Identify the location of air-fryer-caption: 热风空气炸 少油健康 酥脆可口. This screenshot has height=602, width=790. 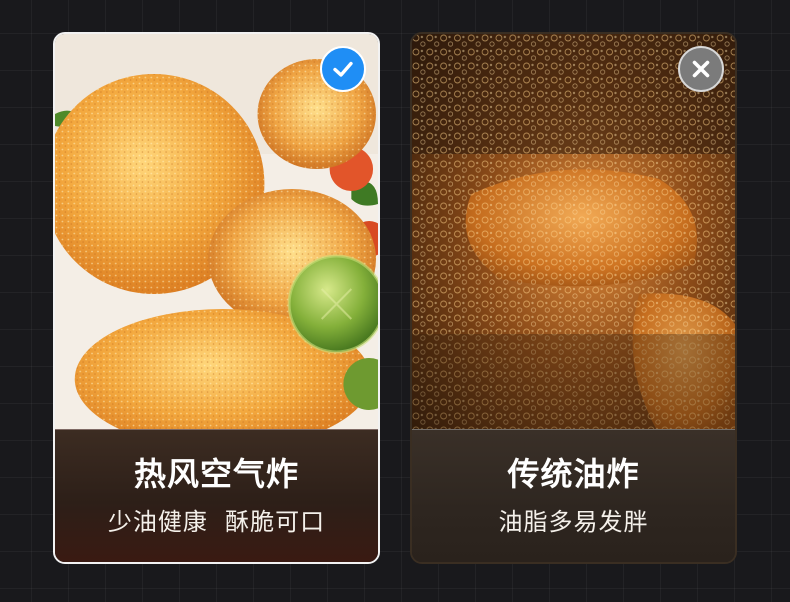
(216, 495).